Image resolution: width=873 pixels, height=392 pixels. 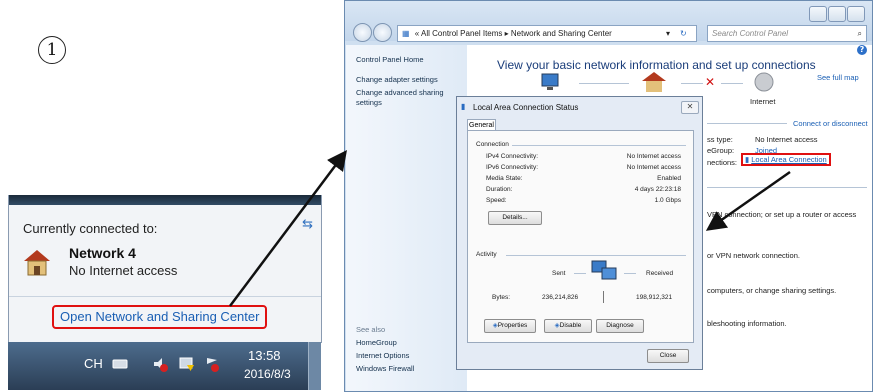 I want to click on local-area-connection-link: ▮ Local Area Connection, so click(x=786, y=159).